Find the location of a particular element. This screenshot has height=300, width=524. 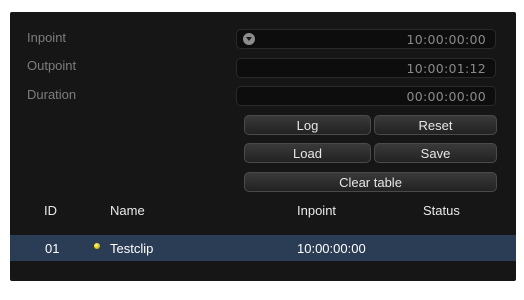

outpoint-field: 10:00:01:12 is located at coordinates (366, 68).